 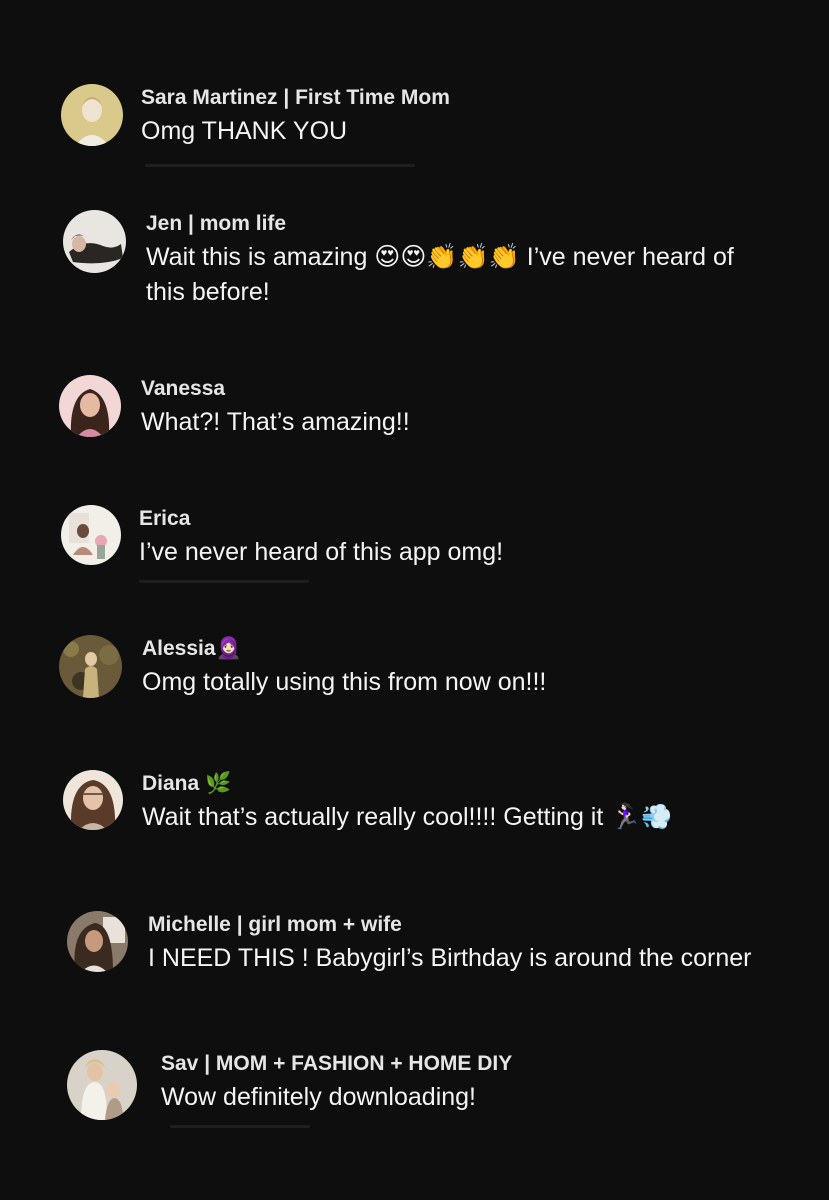 I want to click on comment-username: Erica, so click(x=321, y=519).